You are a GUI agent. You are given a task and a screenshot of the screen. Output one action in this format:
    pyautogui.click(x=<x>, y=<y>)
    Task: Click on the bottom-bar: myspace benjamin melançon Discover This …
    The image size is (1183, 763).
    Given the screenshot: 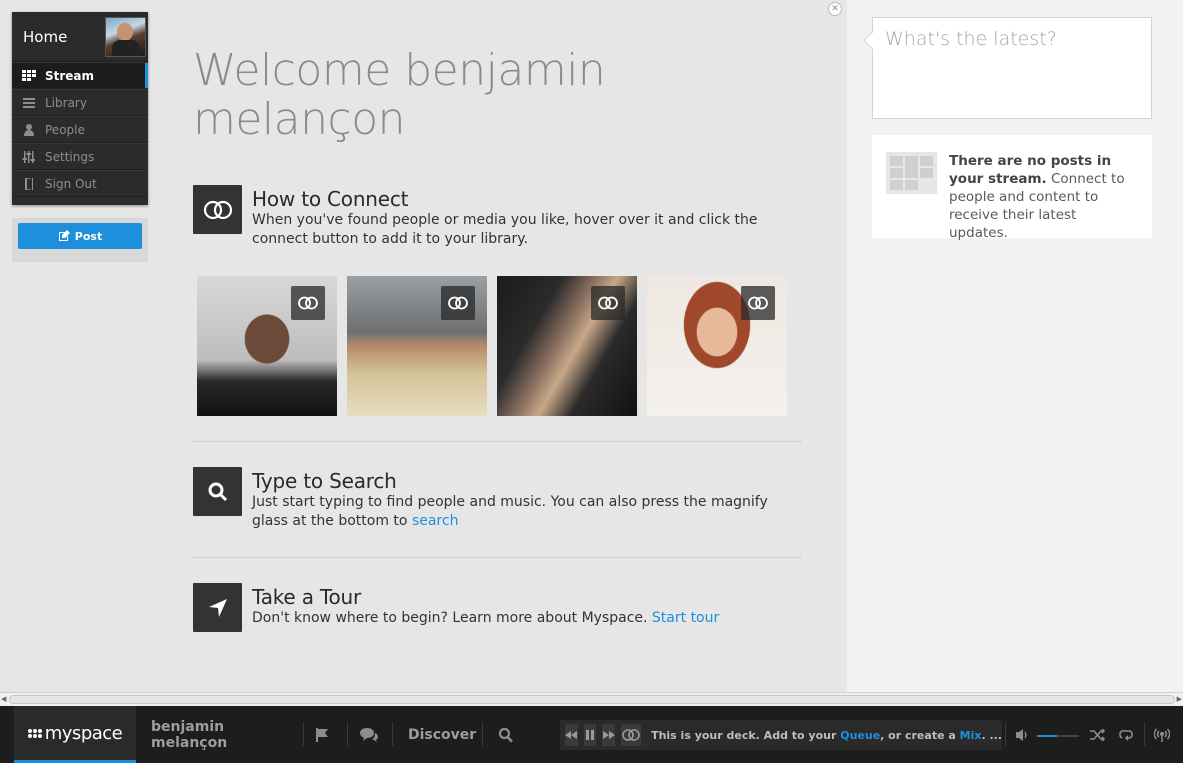 What is the action you would take?
    pyautogui.click(x=591, y=734)
    